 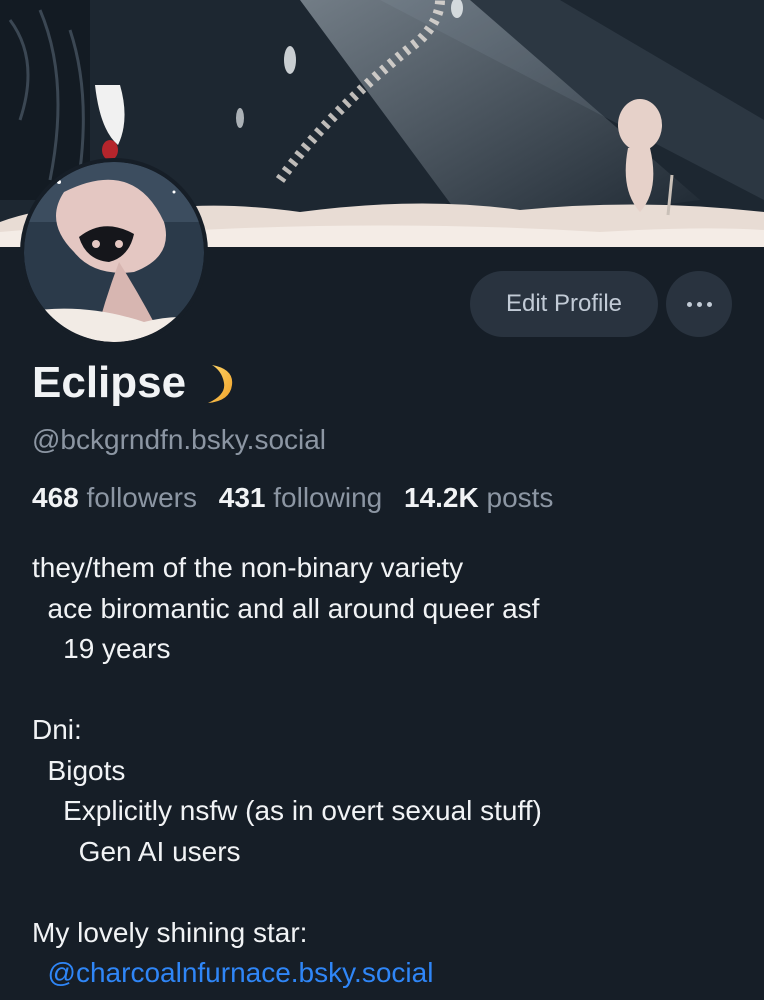 I want to click on bio-line: ace biromantic and all around queer asf, so click(x=286, y=608).